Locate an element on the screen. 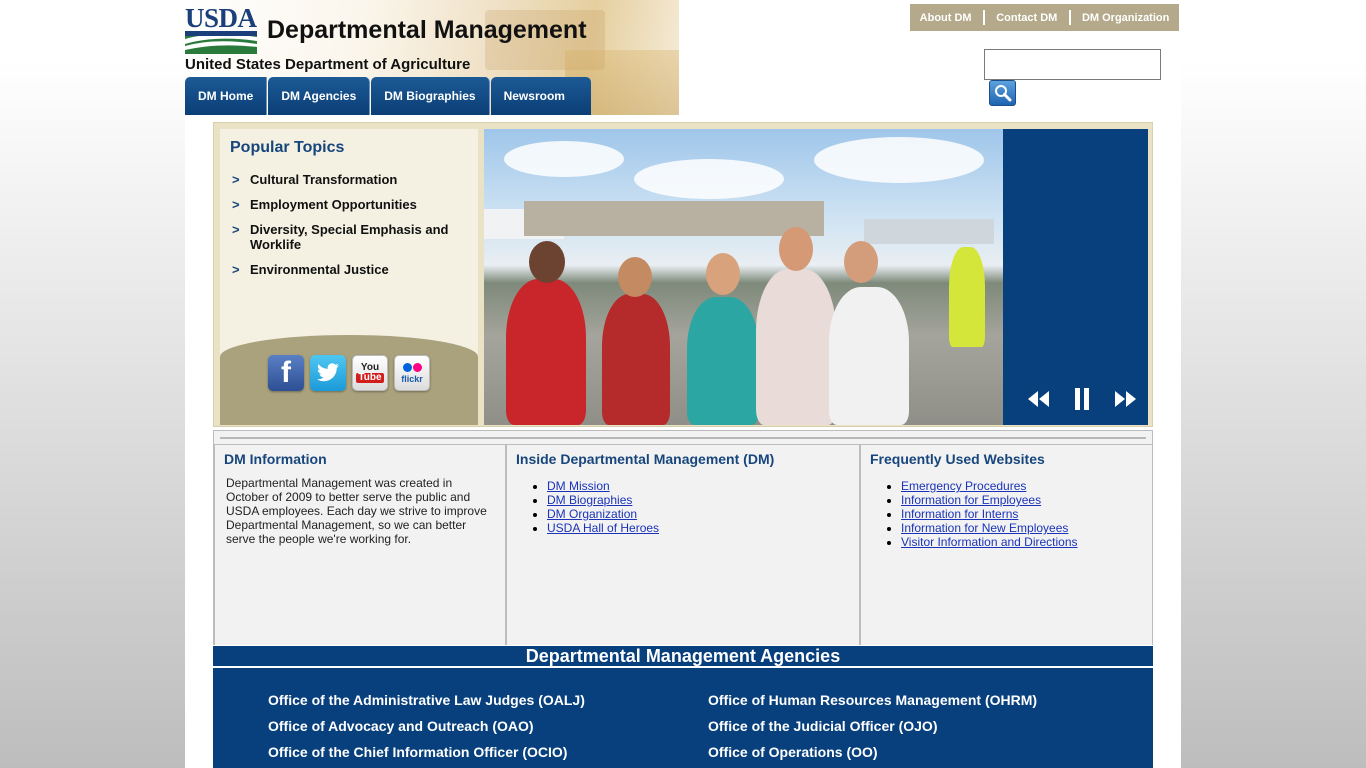 Image resolution: width=1366 pixels, height=768 pixels. link-dm-mission: DM Mission is located at coordinates (578, 486).